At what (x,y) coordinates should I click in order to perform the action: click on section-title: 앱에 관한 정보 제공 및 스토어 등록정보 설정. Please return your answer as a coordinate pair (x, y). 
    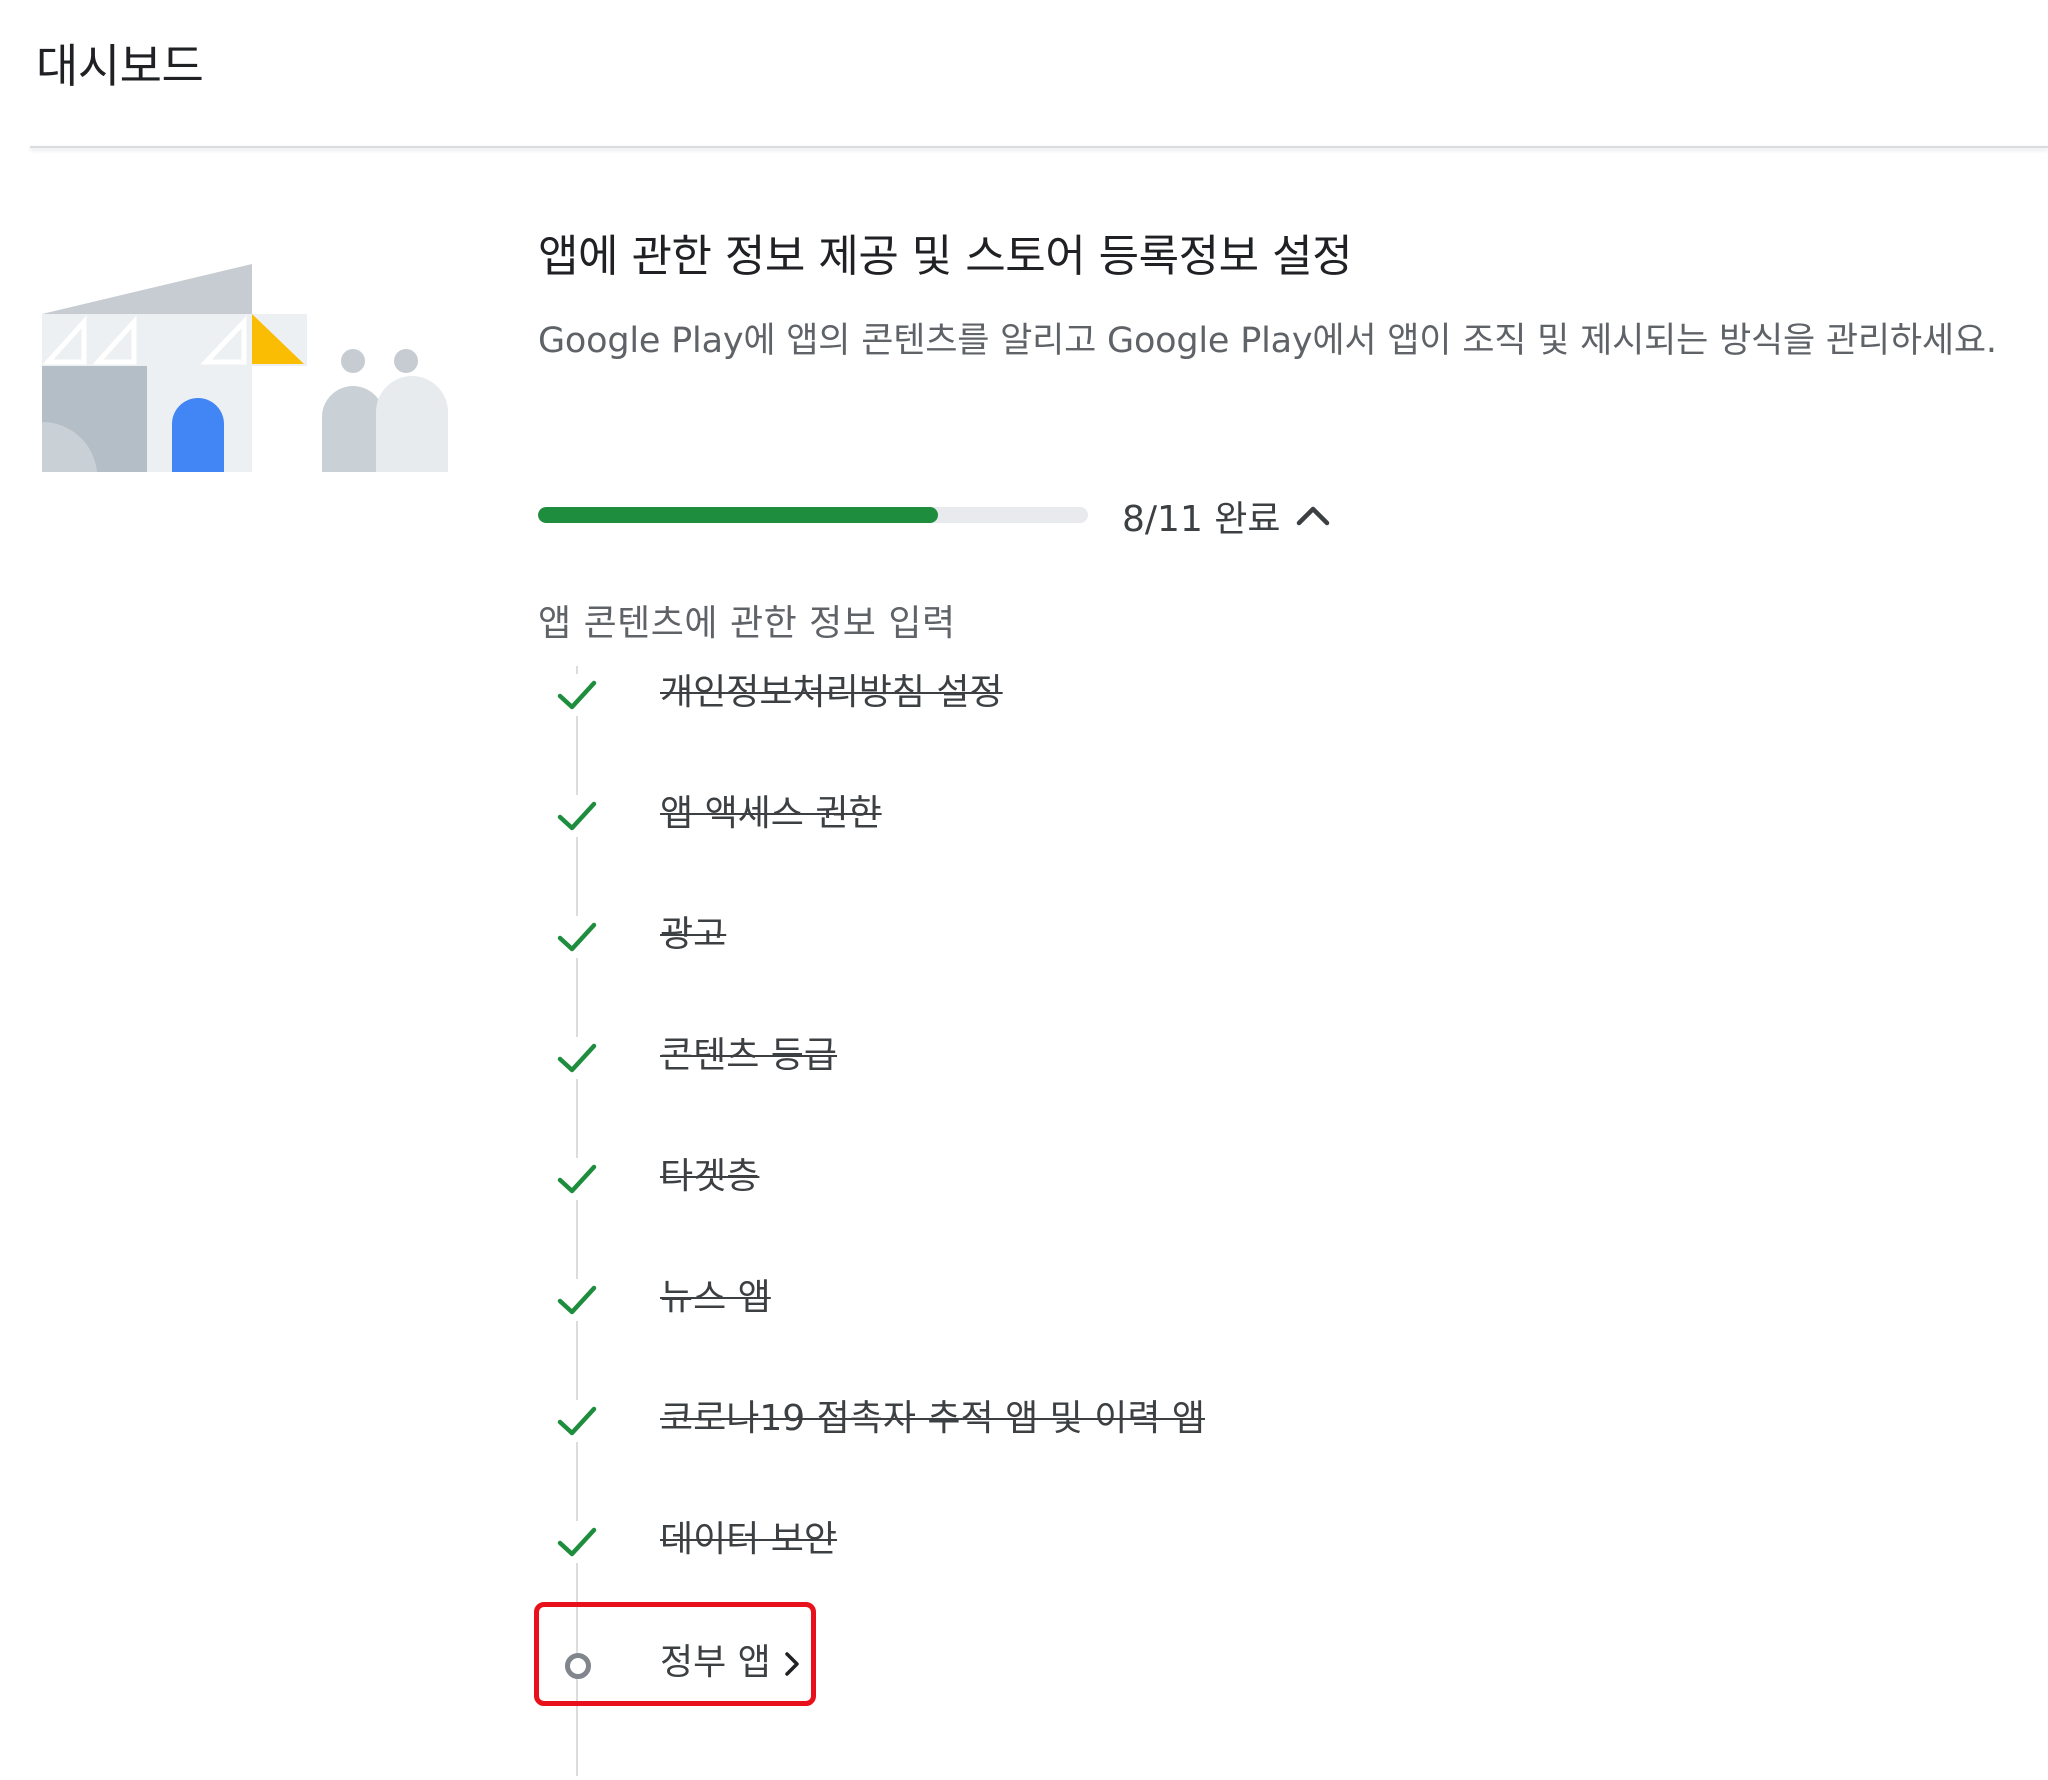
    Looking at the image, I should click on (945, 256).